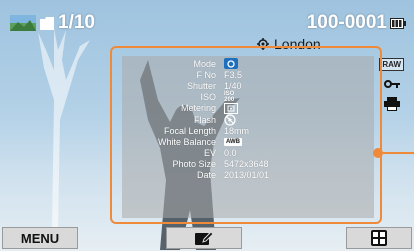 The width and height of the screenshot is (414, 251). Describe the element at coordinates (378, 153) in the screenshot. I see `callout-dot` at that location.